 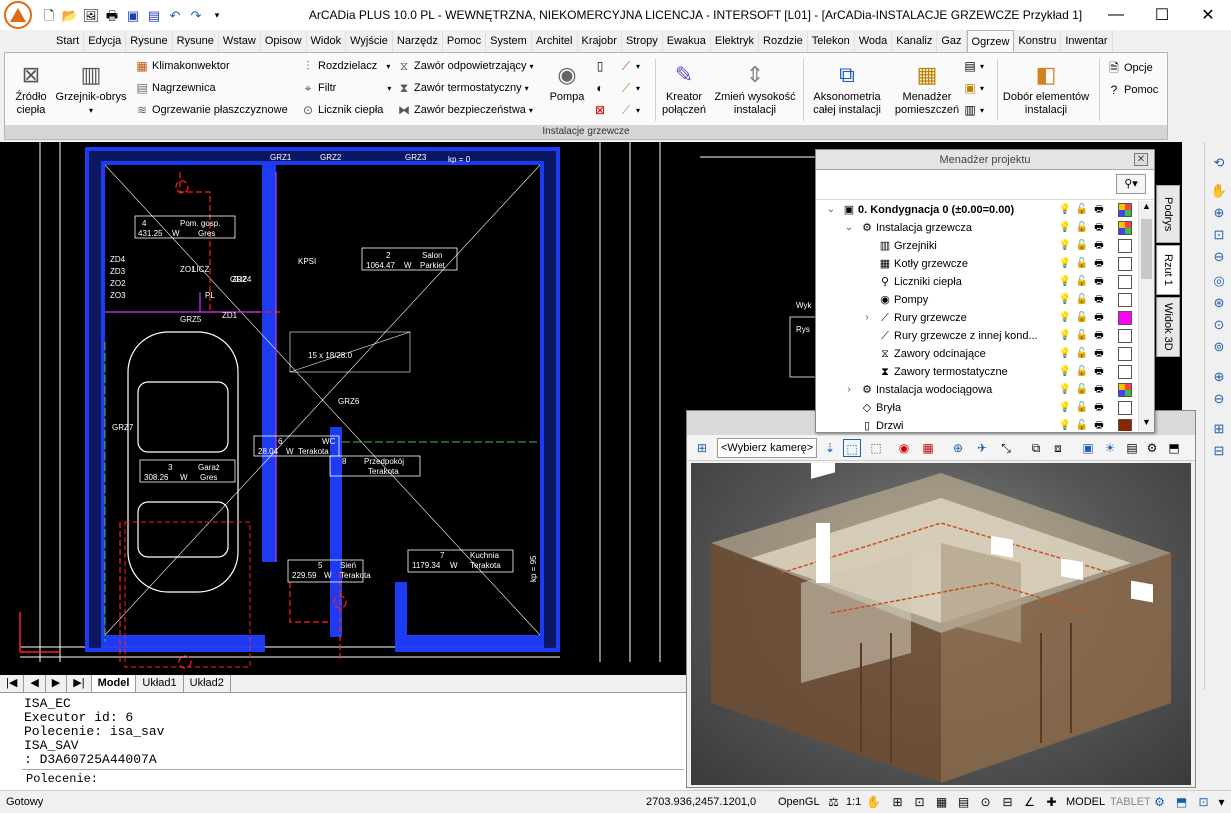 What do you see at coordinates (873, 802) in the screenshot?
I see `visibility-icon: ✋` at bounding box center [873, 802].